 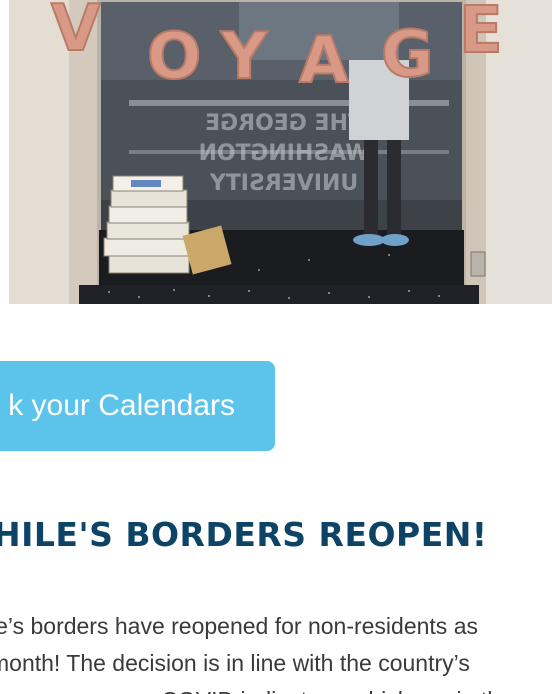 I want to click on balloon-letter-e: E, so click(x=481, y=34).